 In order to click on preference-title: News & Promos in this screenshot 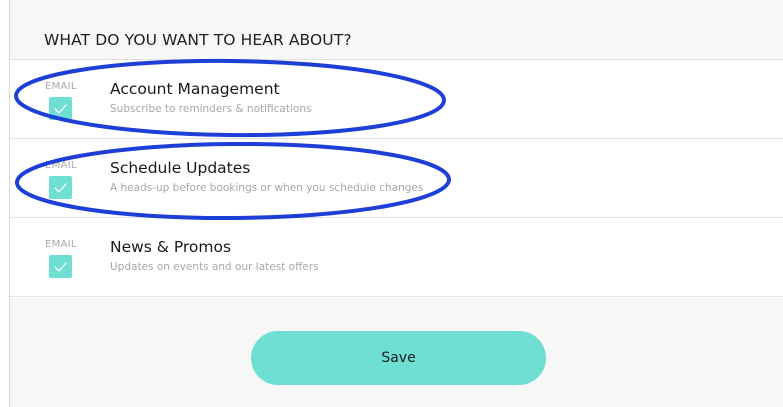, I will do `click(171, 247)`.